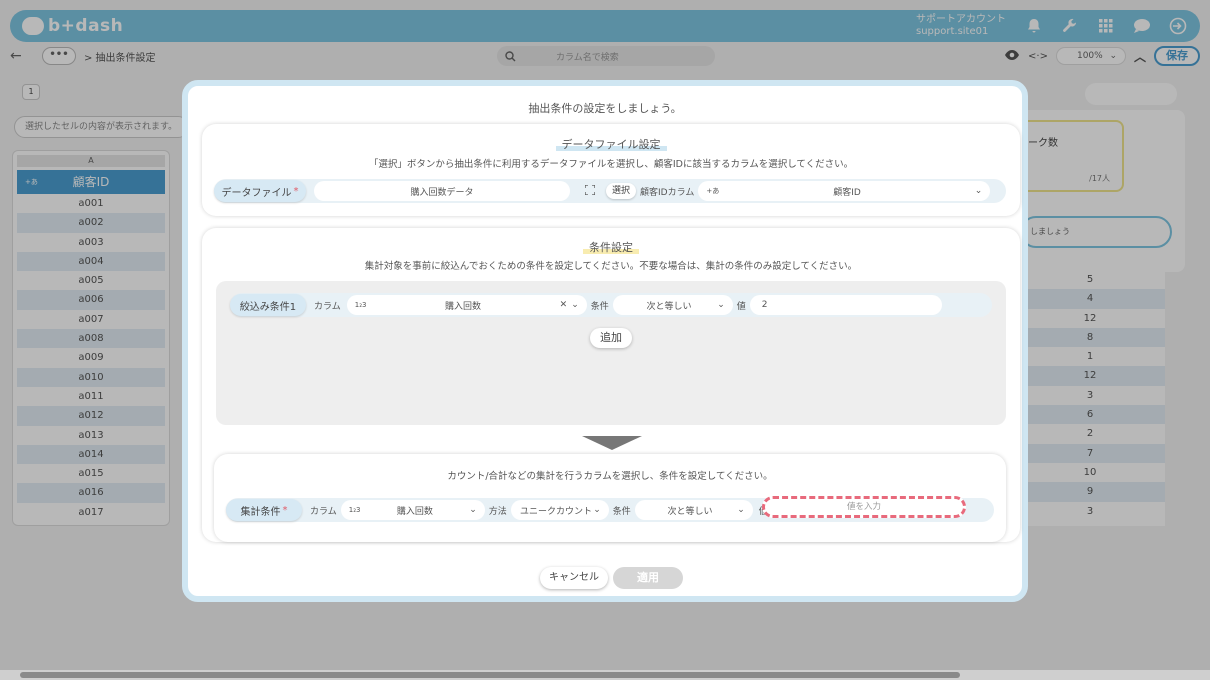 The image size is (1210, 680). What do you see at coordinates (764, 305) in the screenshot?
I see `filter-value: 2` at bounding box center [764, 305].